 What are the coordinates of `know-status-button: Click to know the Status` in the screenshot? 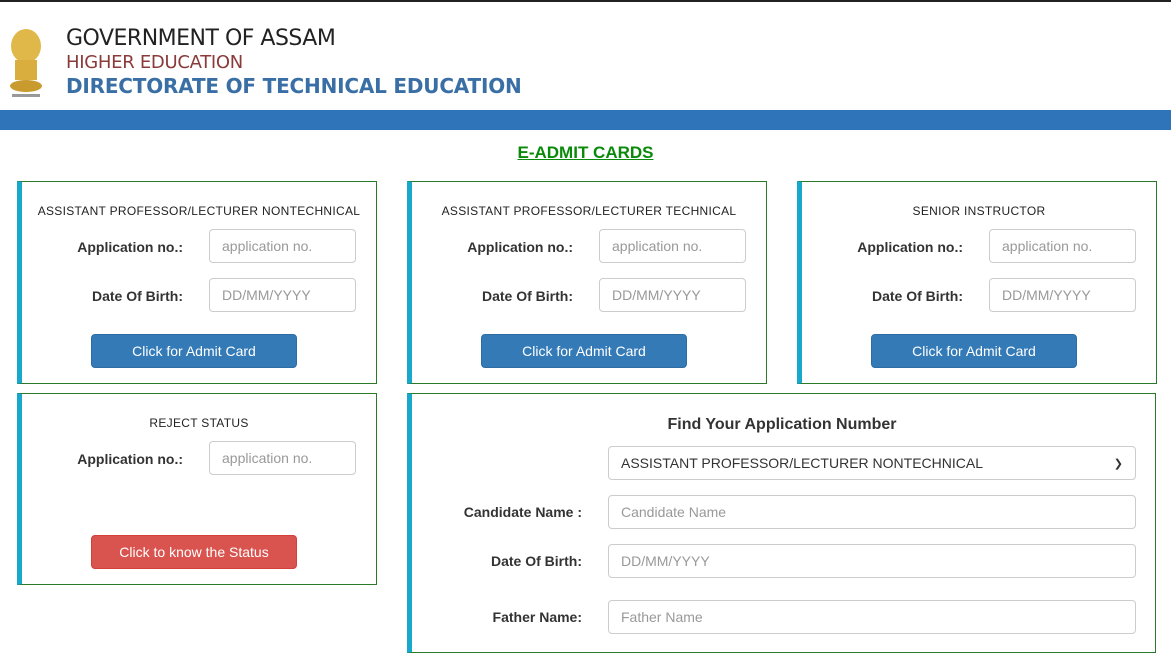 It's located at (194, 552).